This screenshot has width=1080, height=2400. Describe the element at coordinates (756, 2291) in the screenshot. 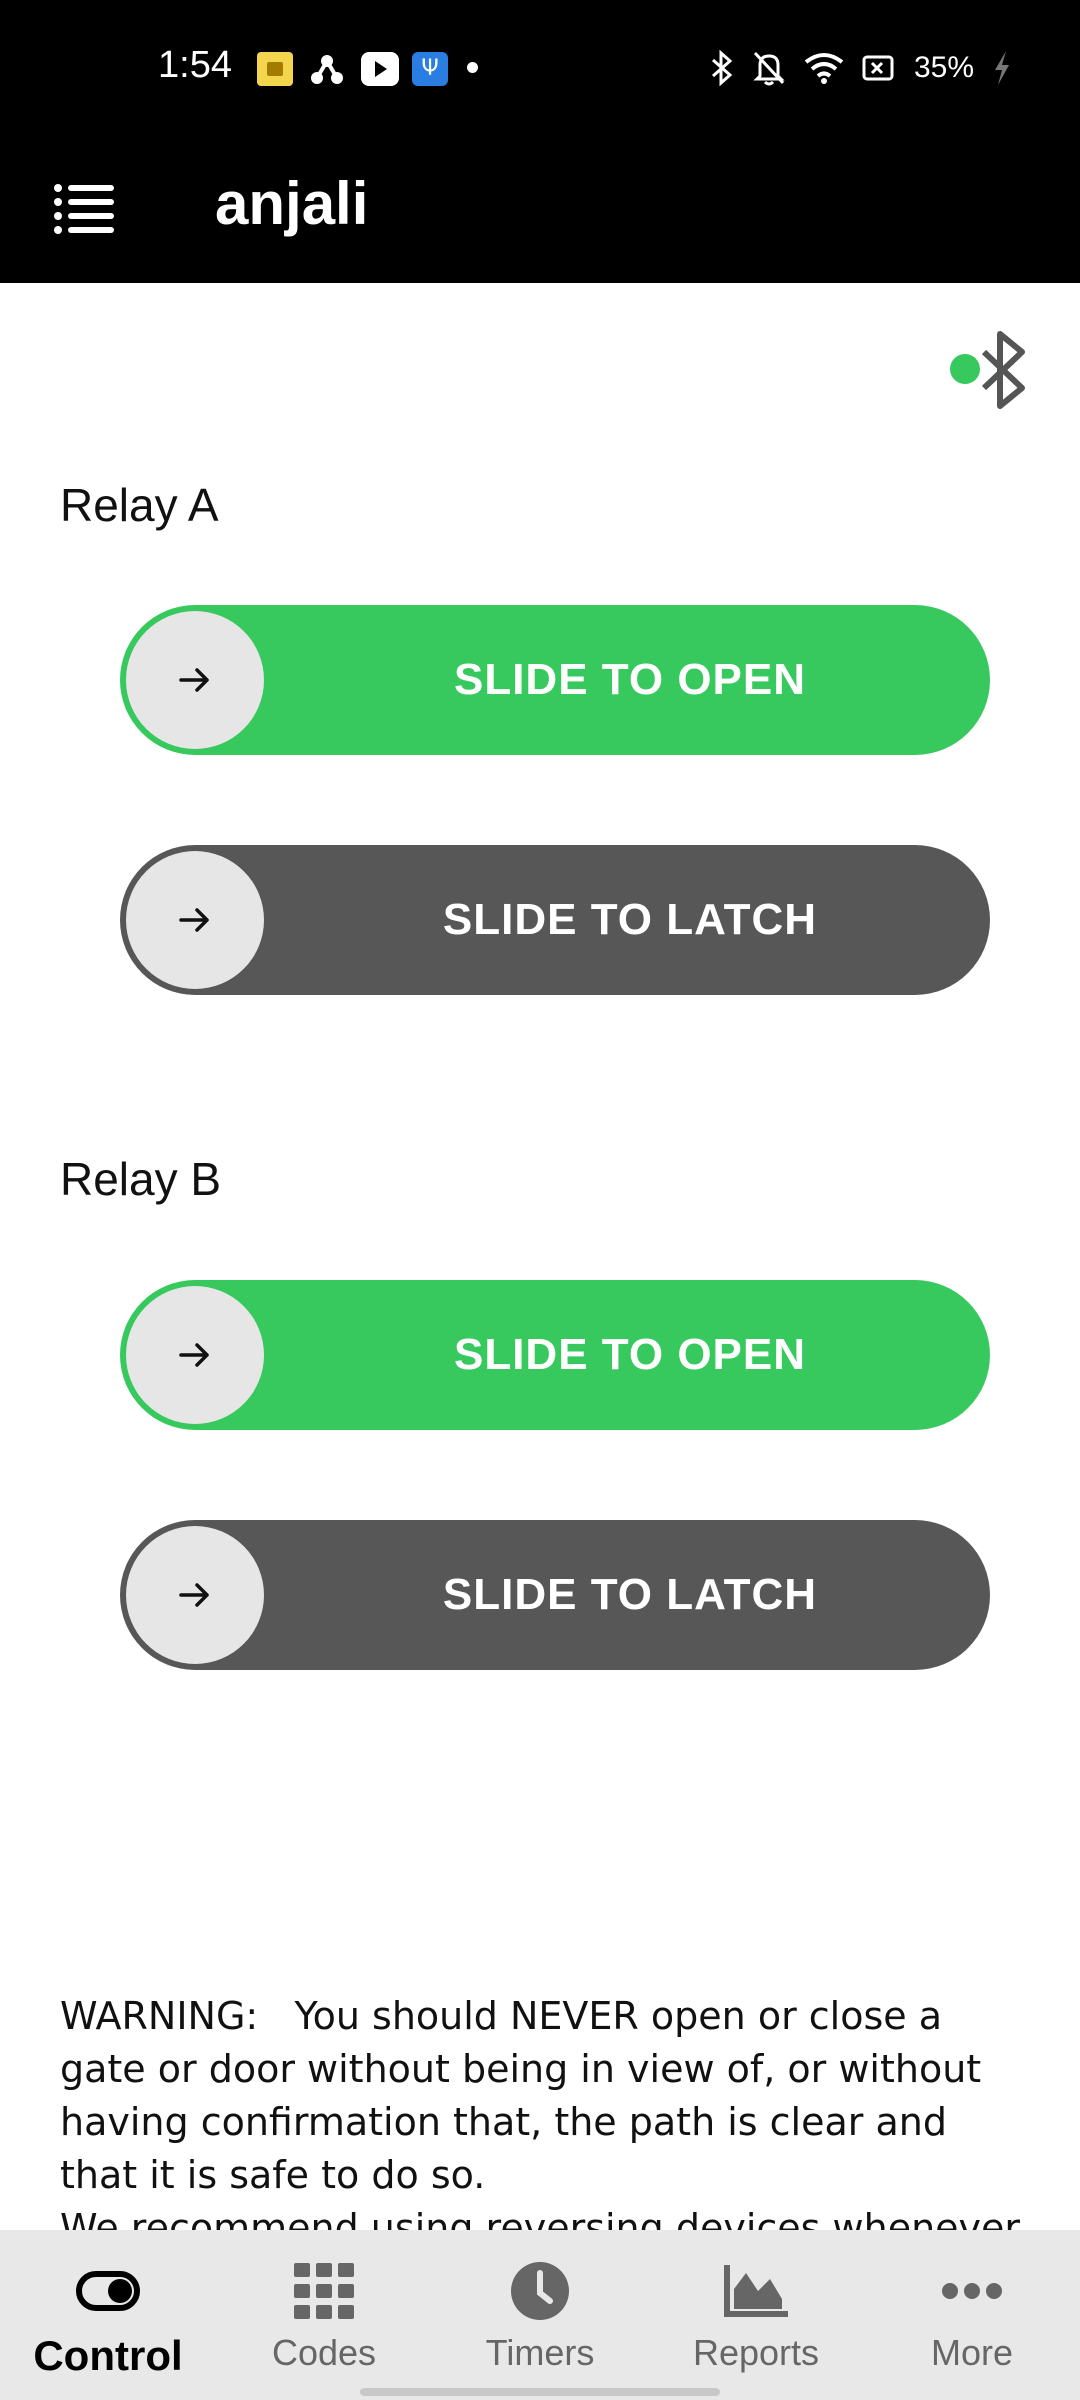

I see `chart-icon` at that location.